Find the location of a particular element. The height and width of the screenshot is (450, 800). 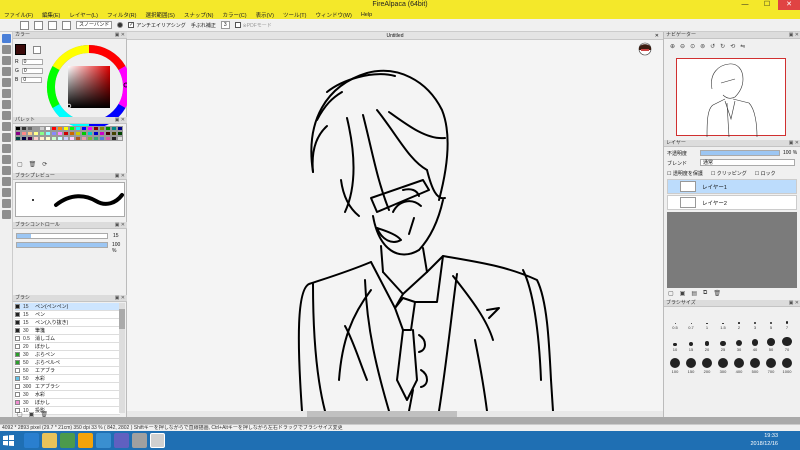

explorer-icon is located at coordinates (49, 440).